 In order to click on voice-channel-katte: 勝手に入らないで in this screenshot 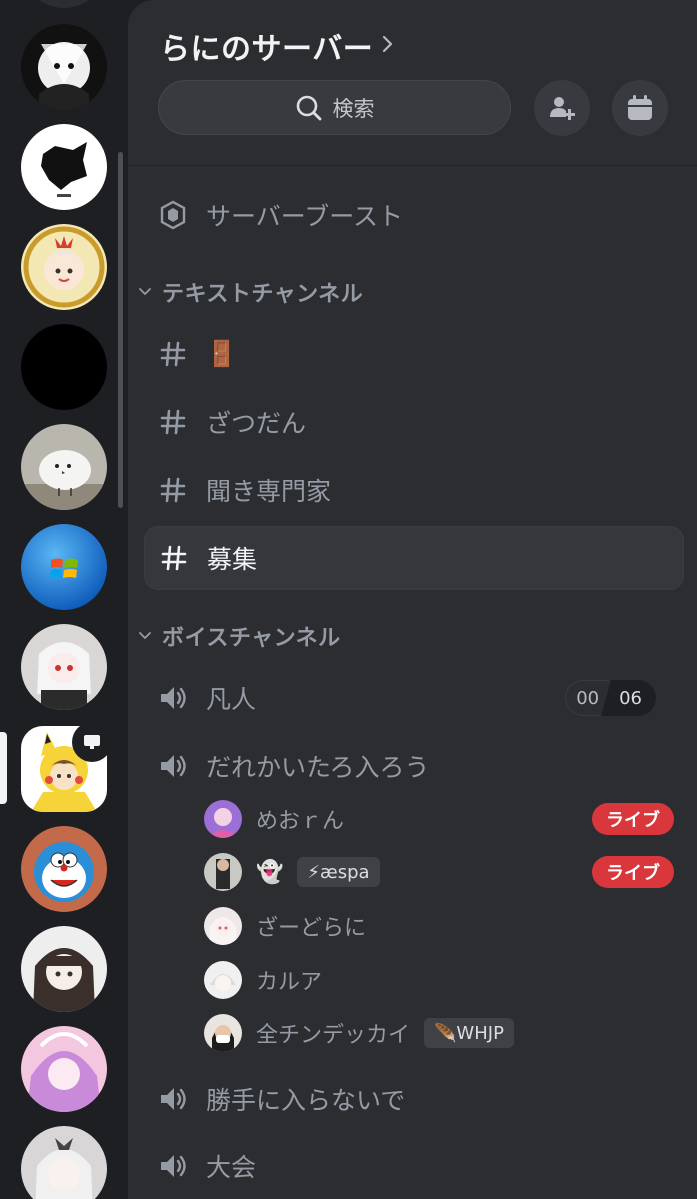, I will do `click(414, 1099)`.